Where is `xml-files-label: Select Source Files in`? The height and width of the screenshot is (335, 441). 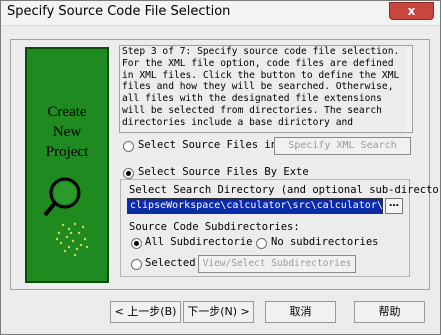 xml-files-label: Select Source Files in is located at coordinates (208, 145).